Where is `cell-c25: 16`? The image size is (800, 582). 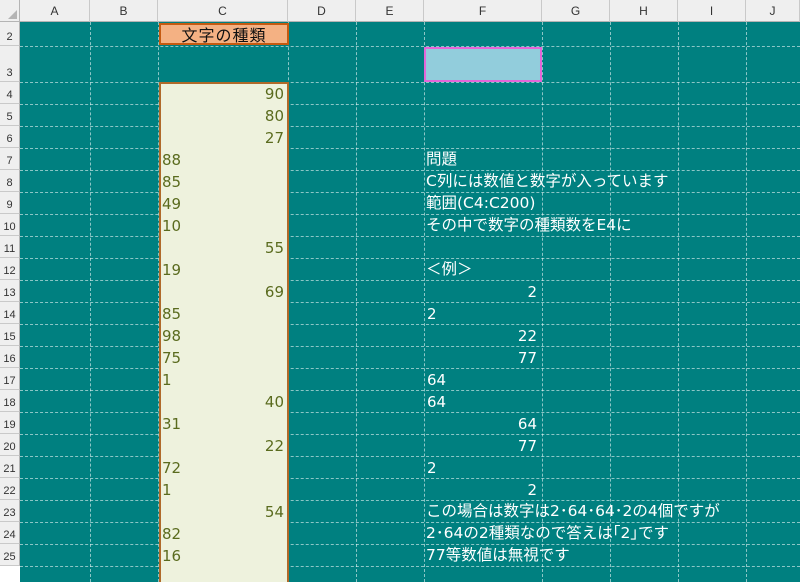 cell-c25: 16 is located at coordinates (223, 556).